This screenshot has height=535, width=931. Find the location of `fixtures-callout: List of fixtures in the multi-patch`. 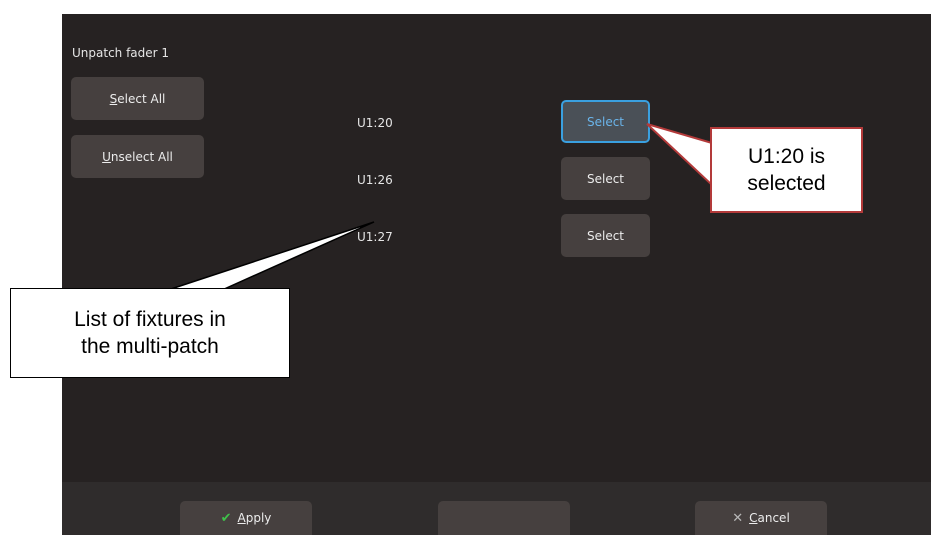

fixtures-callout: List of fixtures in the multi-patch is located at coordinates (150, 333).